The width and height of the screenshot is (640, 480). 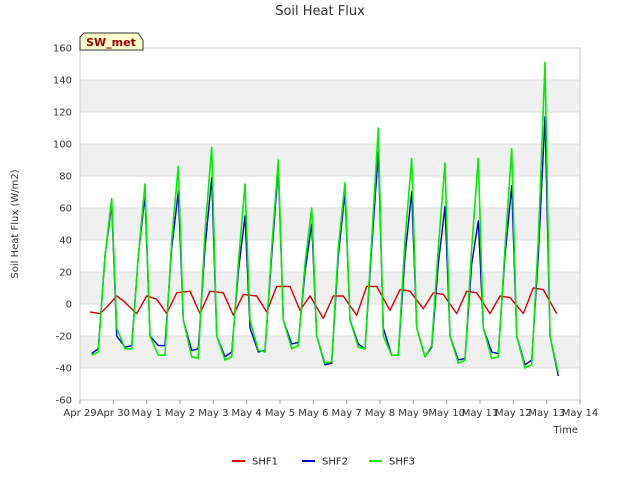 What do you see at coordinates (546, 413) in the screenshot?
I see `x-tick-label: May 13` at bounding box center [546, 413].